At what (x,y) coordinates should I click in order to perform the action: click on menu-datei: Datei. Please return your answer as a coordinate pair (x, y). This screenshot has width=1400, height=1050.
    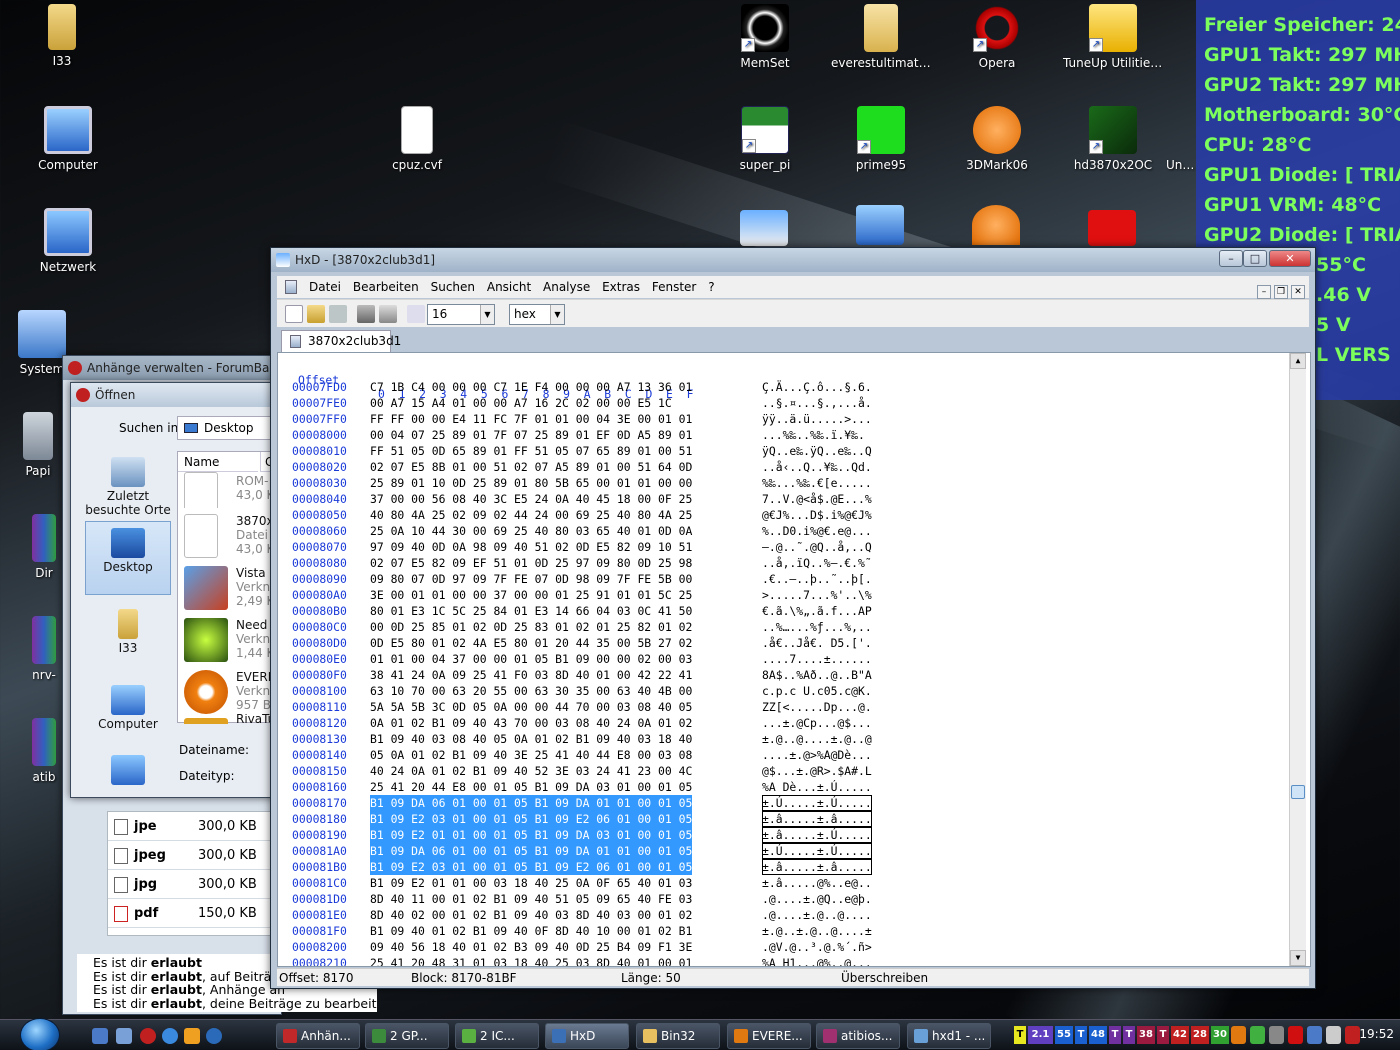
    Looking at the image, I should click on (325, 287).